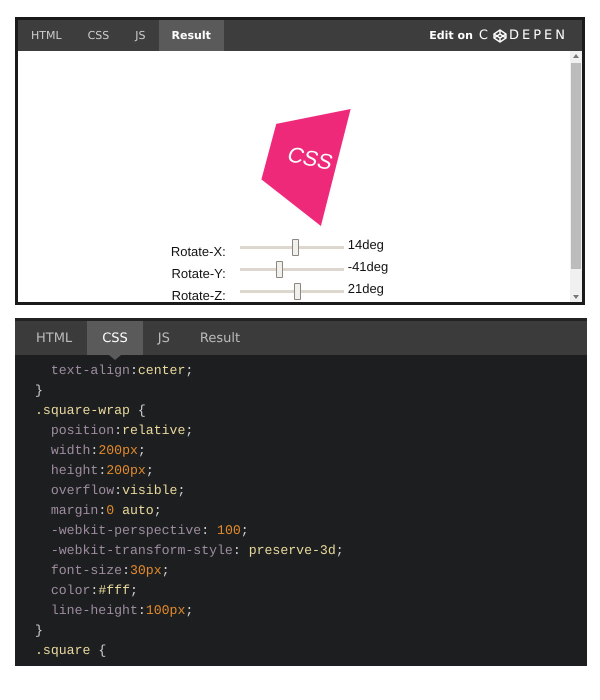 The width and height of the screenshot is (600, 700). Describe the element at coordinates (366, 288) in the screenshot. I see `slider-value: 21deg` at that location.